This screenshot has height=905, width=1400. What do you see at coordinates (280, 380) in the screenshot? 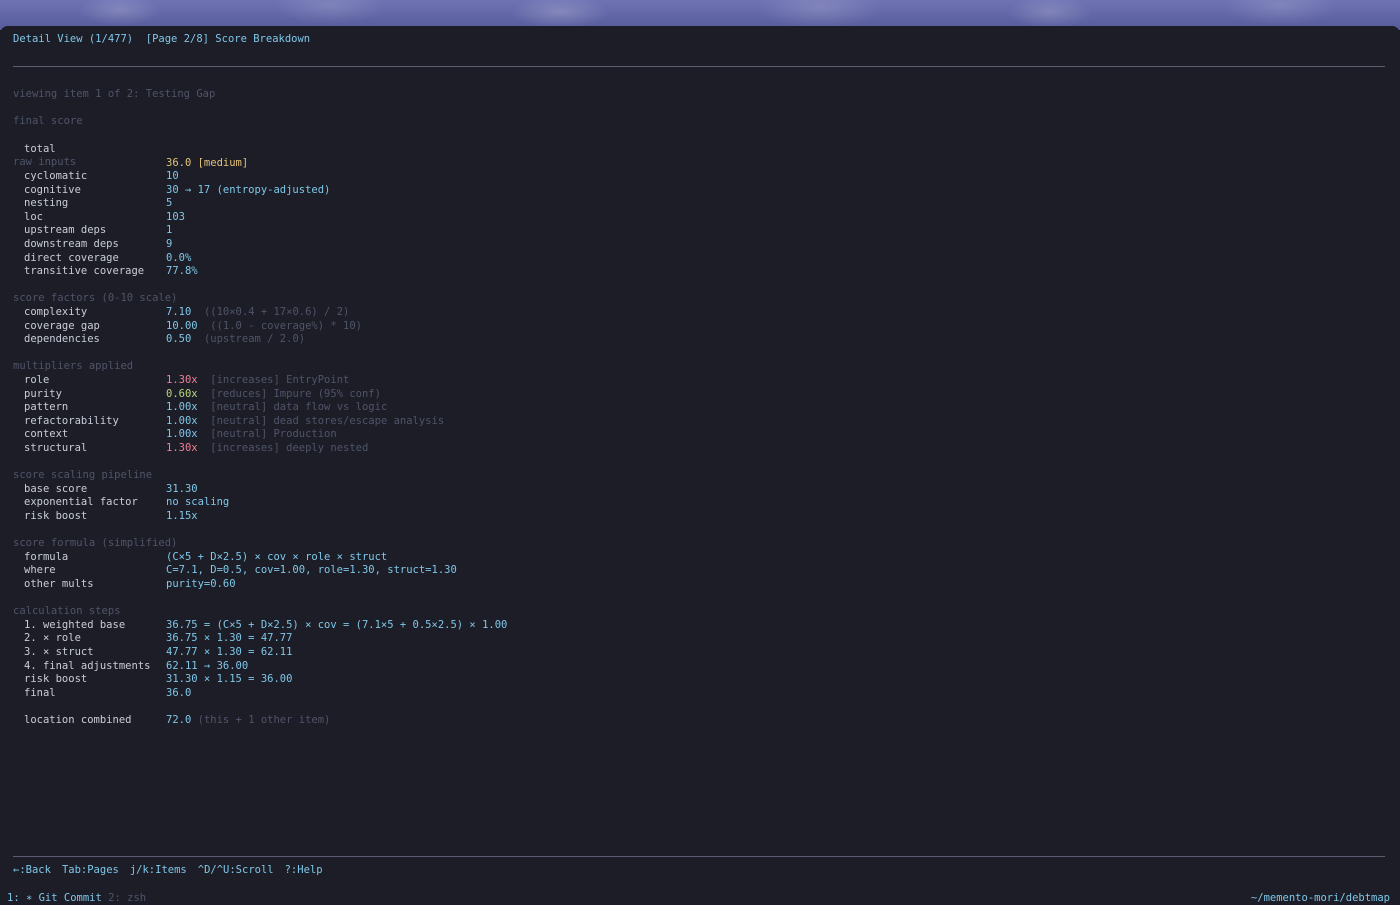
I see `multiplier-note: [increases] EntryPoint` at bounding box center [280, 380].